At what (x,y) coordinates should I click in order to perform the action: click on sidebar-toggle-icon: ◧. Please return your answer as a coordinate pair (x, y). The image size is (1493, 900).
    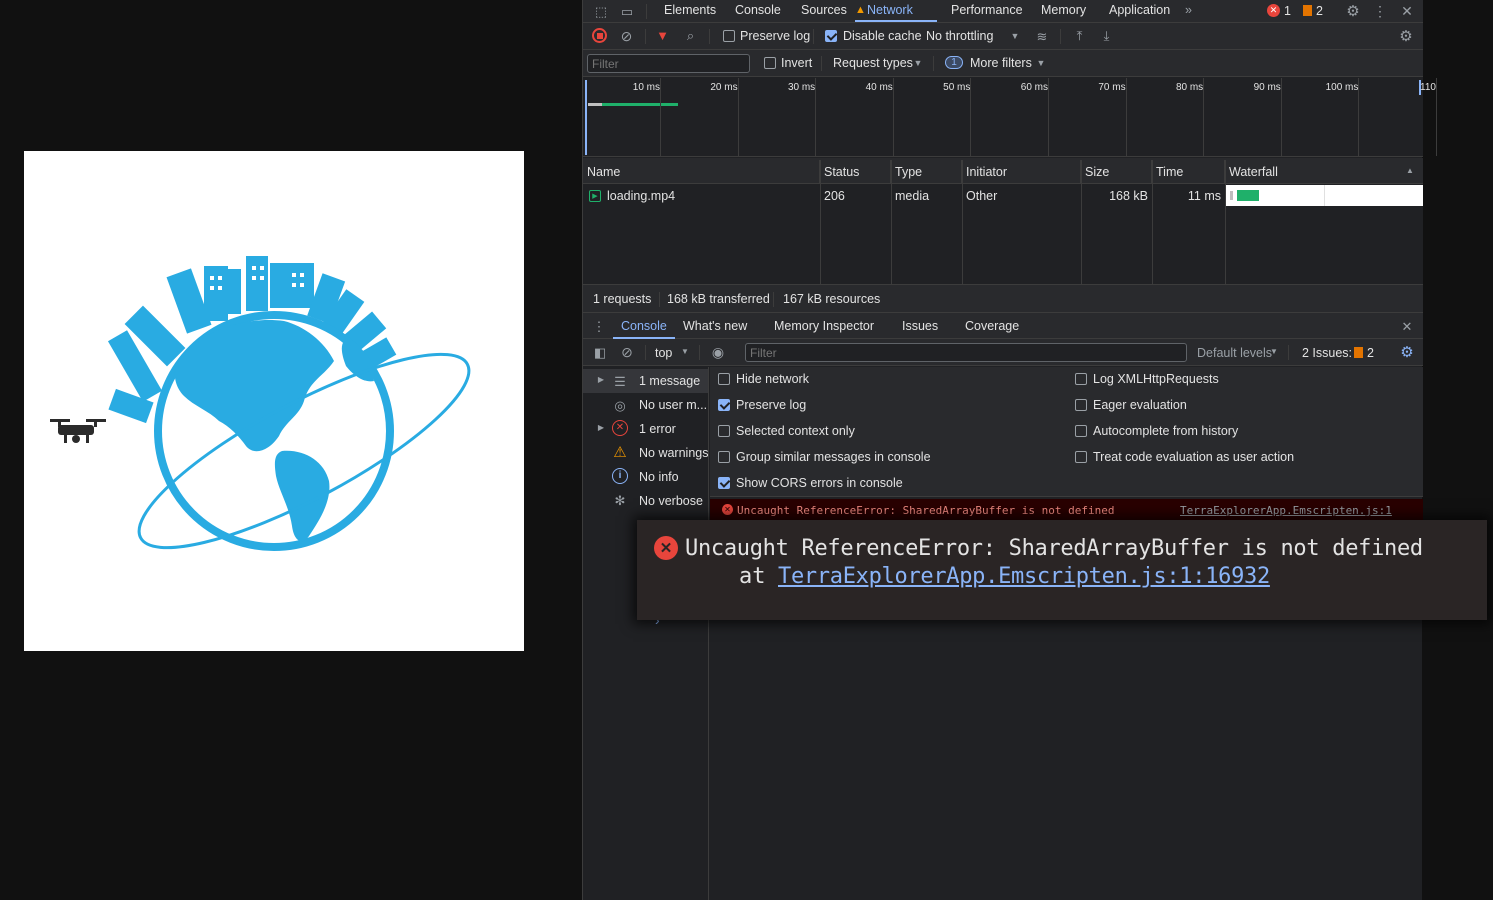
    Looking at the image, I should click on (600, 352).